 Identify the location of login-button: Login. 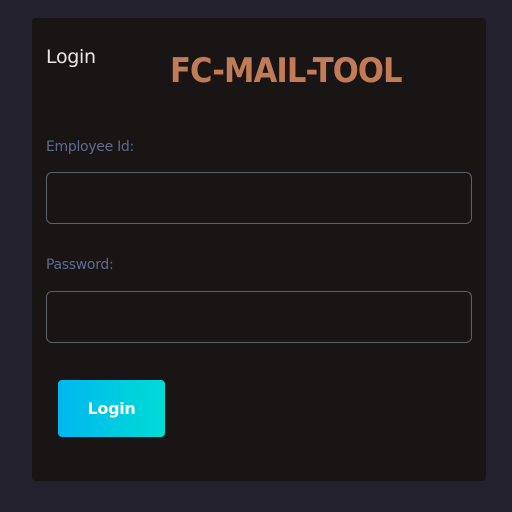
(111, 408).